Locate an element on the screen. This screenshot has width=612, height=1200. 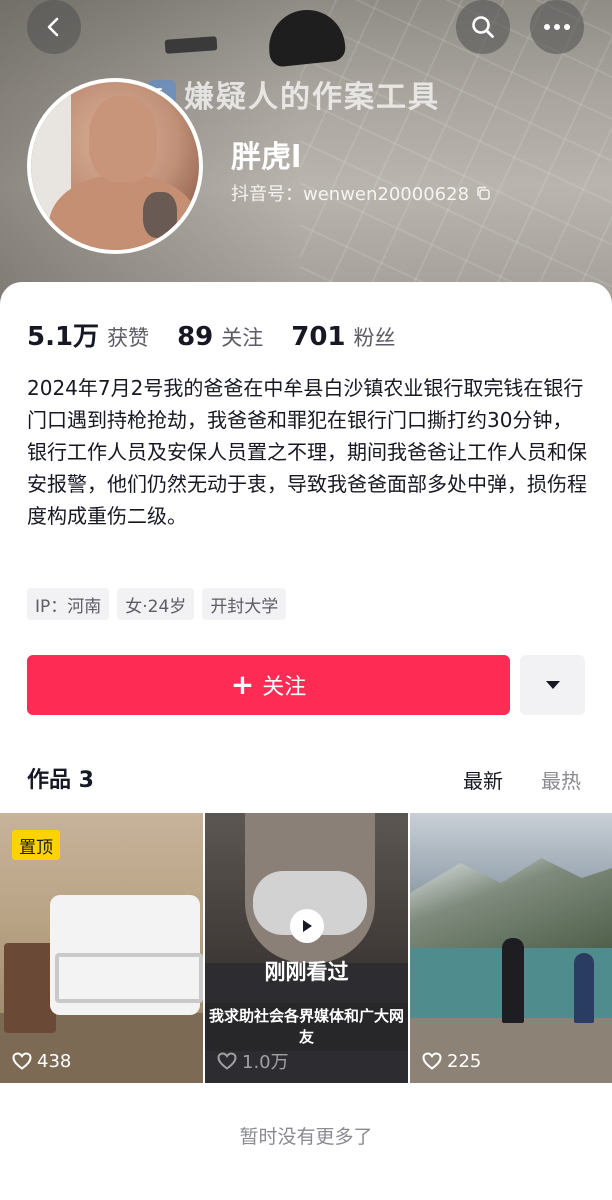
tag-ip: IP：河南 is located at coordinates (68, 604).